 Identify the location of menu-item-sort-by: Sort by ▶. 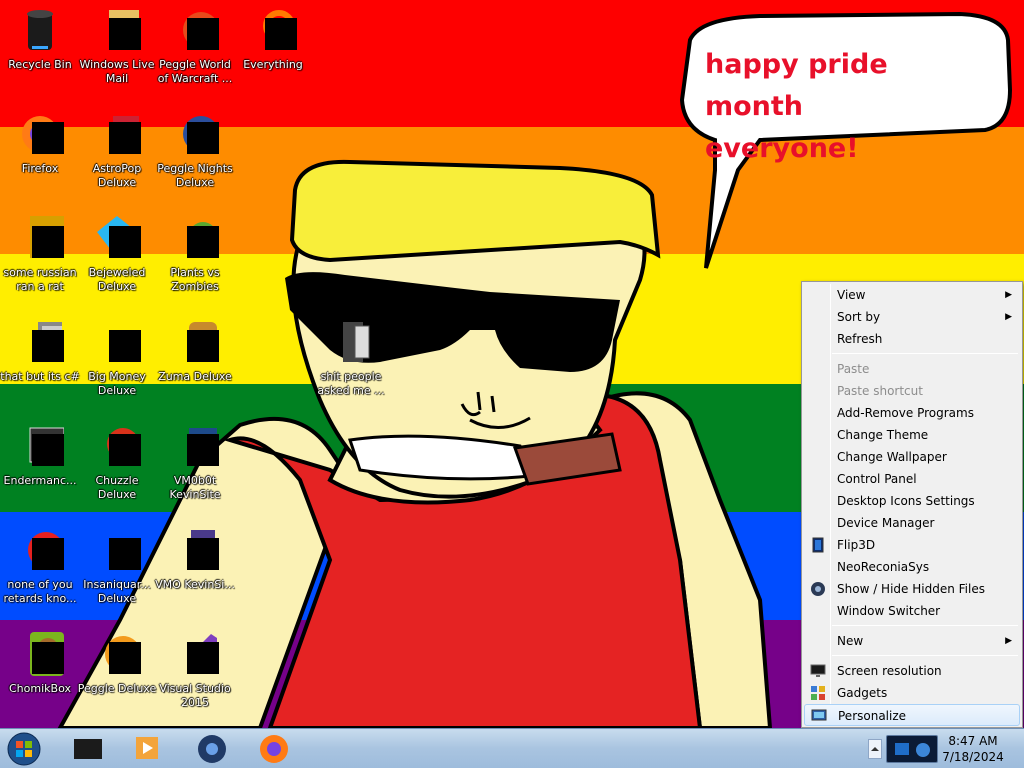
(912, 317).